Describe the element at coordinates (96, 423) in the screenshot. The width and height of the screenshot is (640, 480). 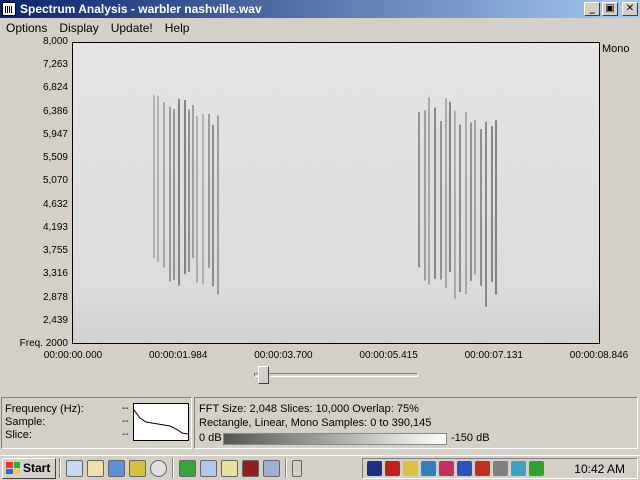
I see `cursor-info-panel: Frequency (Hz): Sample: Slice: -- -- --` at that location.